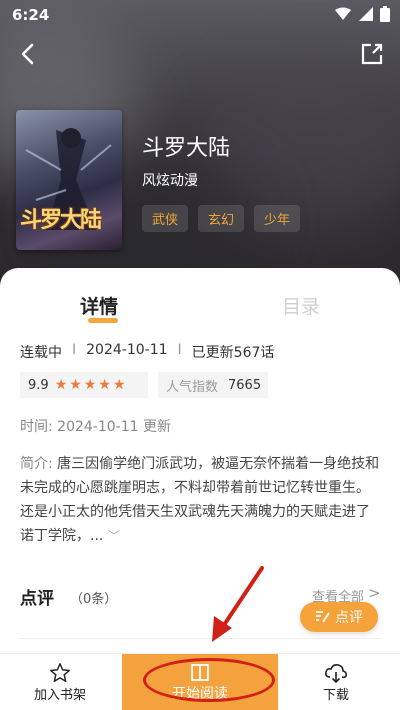 Image resolution: width=400 pixels, height=710 pixels. I want to click on start-reading-label: 开始阅读, so click(200, 693).